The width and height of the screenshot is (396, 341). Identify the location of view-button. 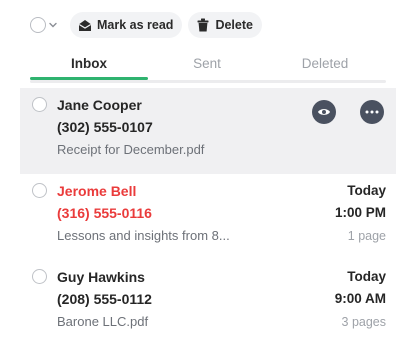
(324, 112).